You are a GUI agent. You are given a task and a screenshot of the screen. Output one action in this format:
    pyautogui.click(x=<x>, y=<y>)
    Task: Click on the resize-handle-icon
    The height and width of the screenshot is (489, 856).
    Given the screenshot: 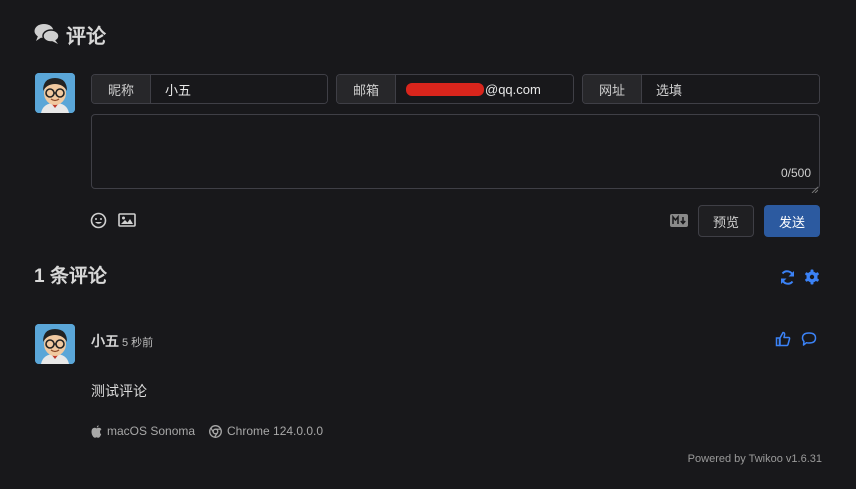 What is the action you would take?
    pyautogui.click(x=815, y=187)
    